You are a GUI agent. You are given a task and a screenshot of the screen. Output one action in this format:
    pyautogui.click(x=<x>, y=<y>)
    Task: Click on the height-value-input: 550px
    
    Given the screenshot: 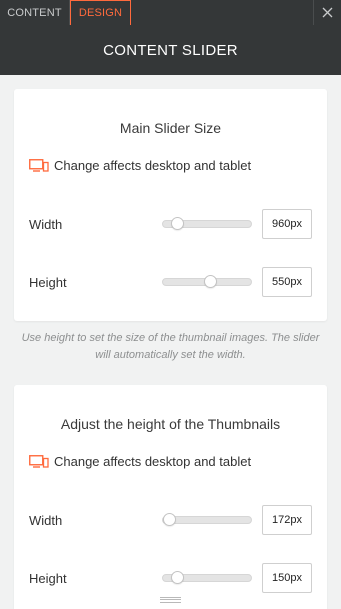 What is the action you would take?
    pyautogui.click(x=287, y=282)
    